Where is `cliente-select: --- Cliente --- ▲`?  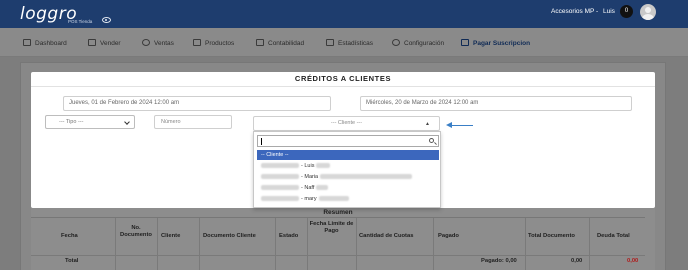
cliente-select: --- Cliente --- ▲ is located at coordinates (346, 123).